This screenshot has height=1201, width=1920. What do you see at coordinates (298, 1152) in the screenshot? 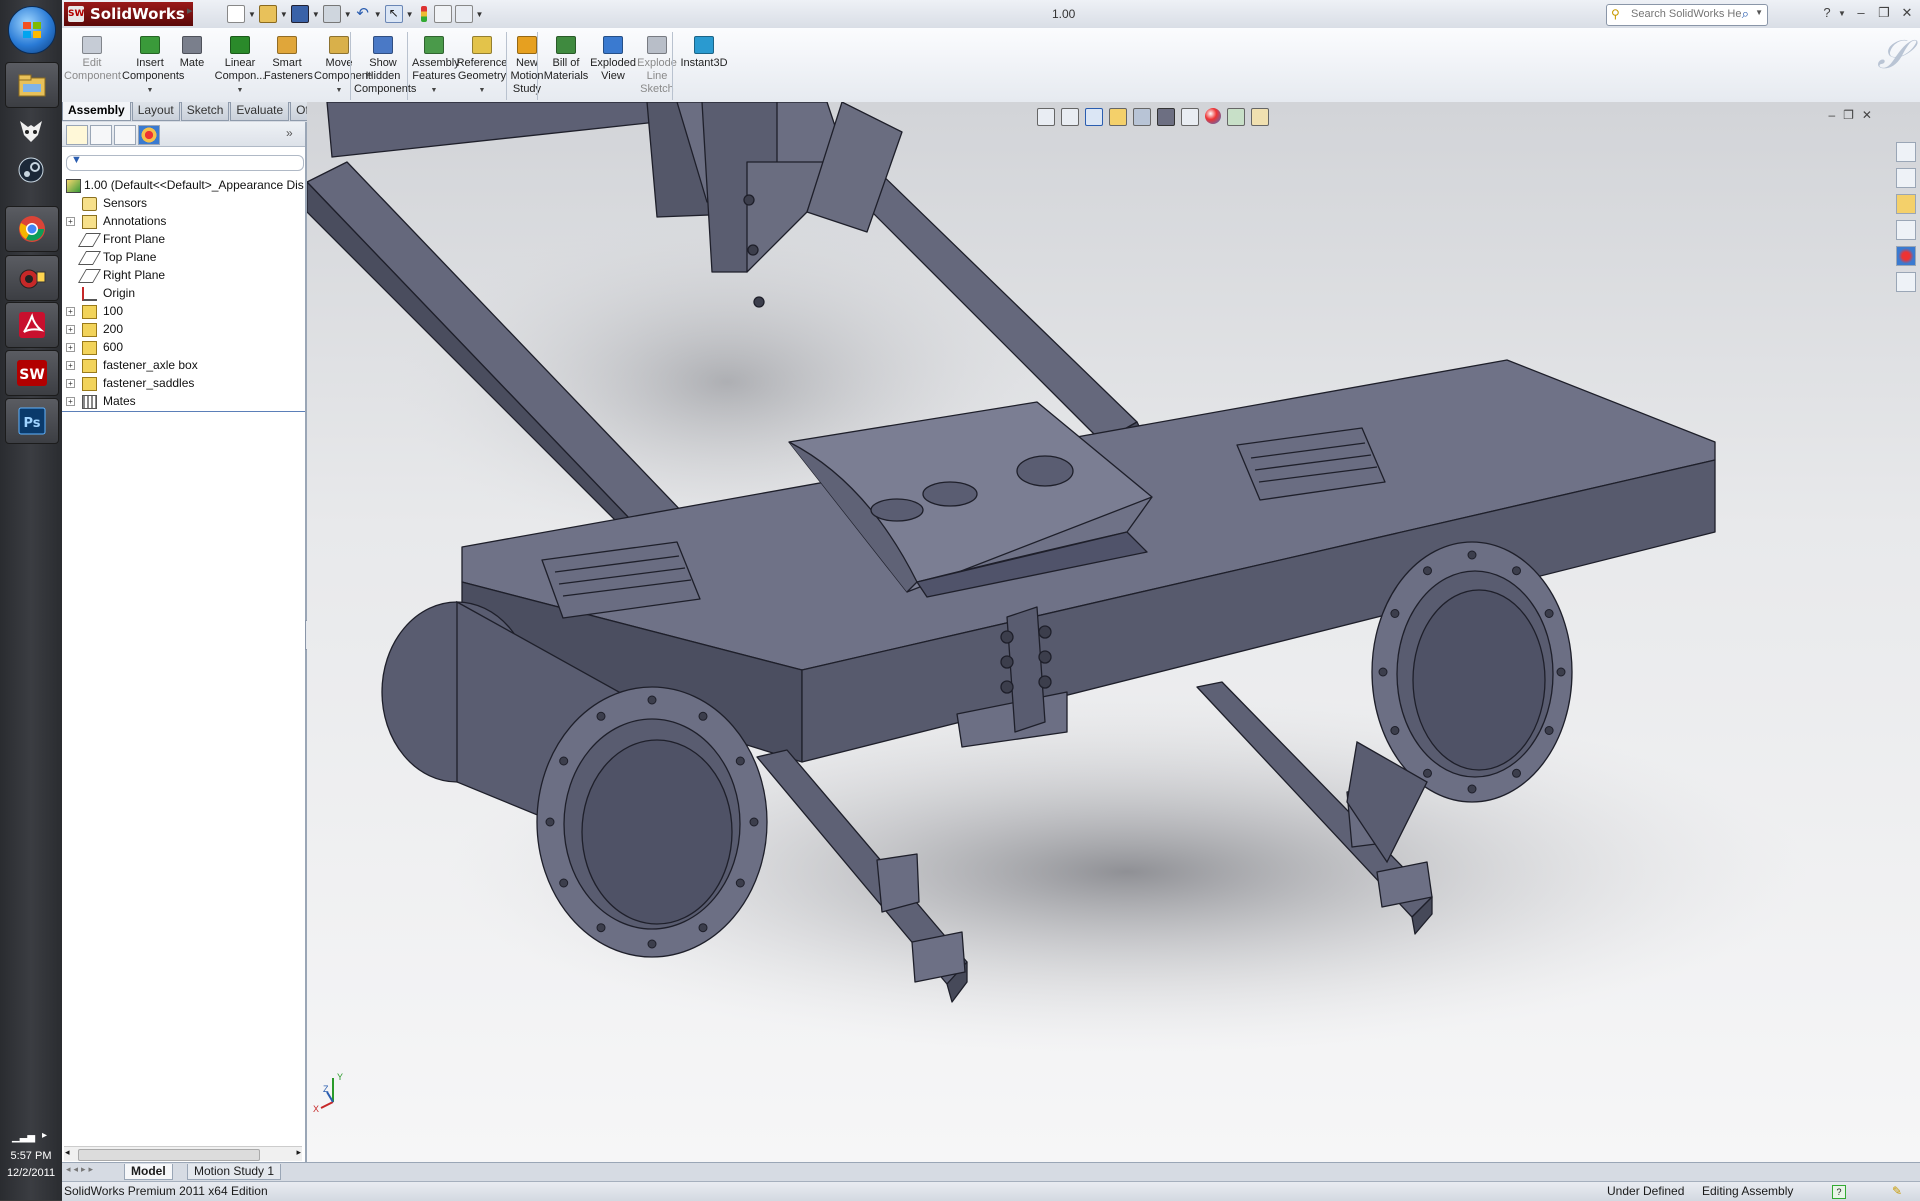
I see `scroll-right-icon: ▸` at bounding box center [298, 1152].